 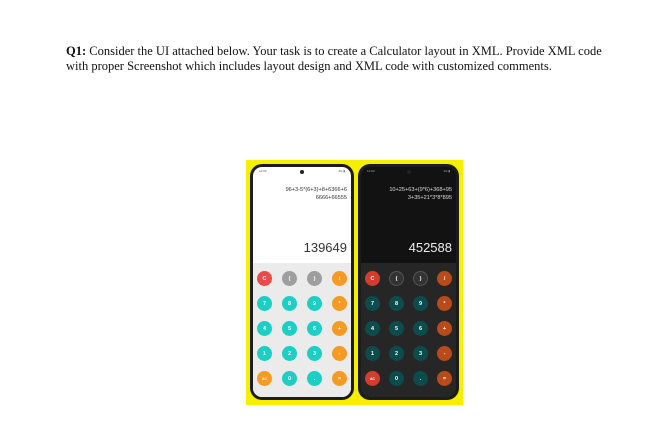 I want to click on light-expression-display: 96+3-5*(6+3)+8+6366+6 6666+66555, so click(x=302, y=194).